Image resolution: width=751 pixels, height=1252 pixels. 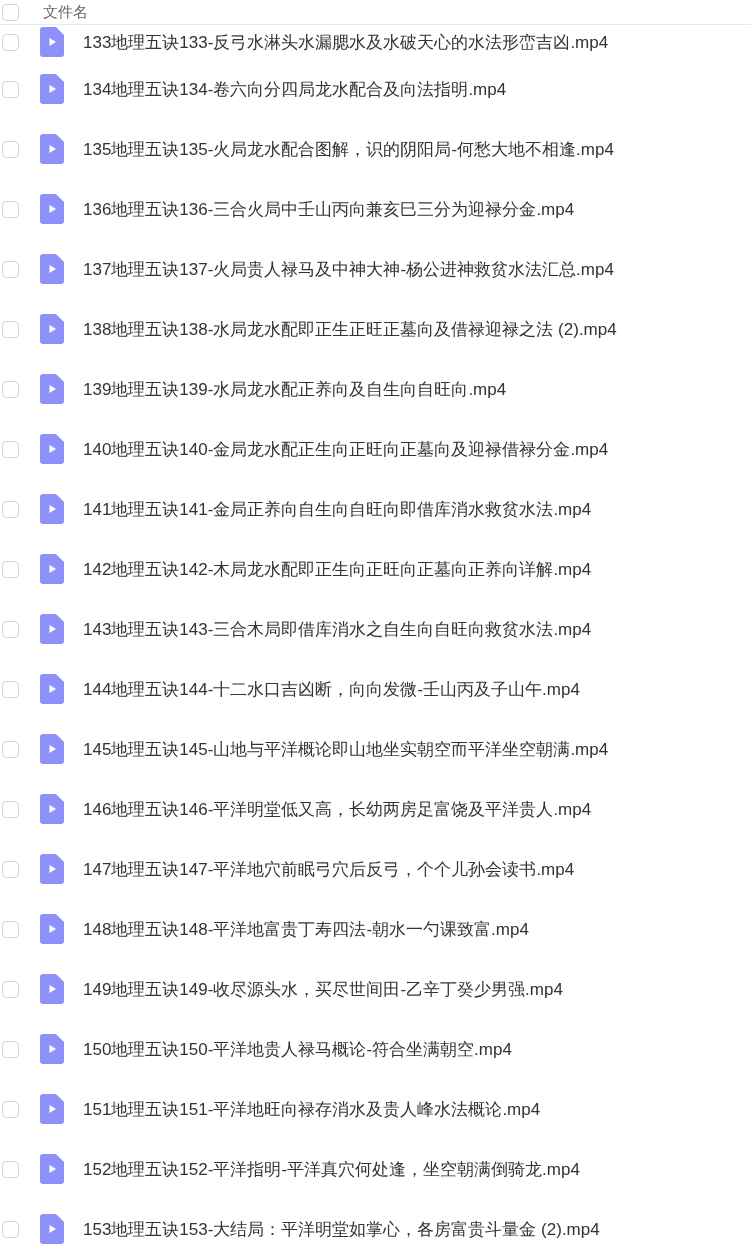 What do you see at coordinates (329, 209) in the screenshot?
I see `file-name: 136地理五诀136-三合火局中壬山丙向兼亥巳三分为迎禄分金.mp4` at bounding box center [329, 209].